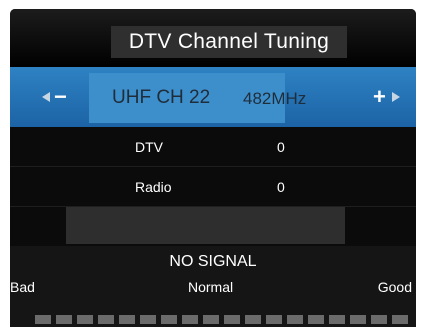  I want to click on panel-title: DTV Channel Tuning, so click(229, 42).